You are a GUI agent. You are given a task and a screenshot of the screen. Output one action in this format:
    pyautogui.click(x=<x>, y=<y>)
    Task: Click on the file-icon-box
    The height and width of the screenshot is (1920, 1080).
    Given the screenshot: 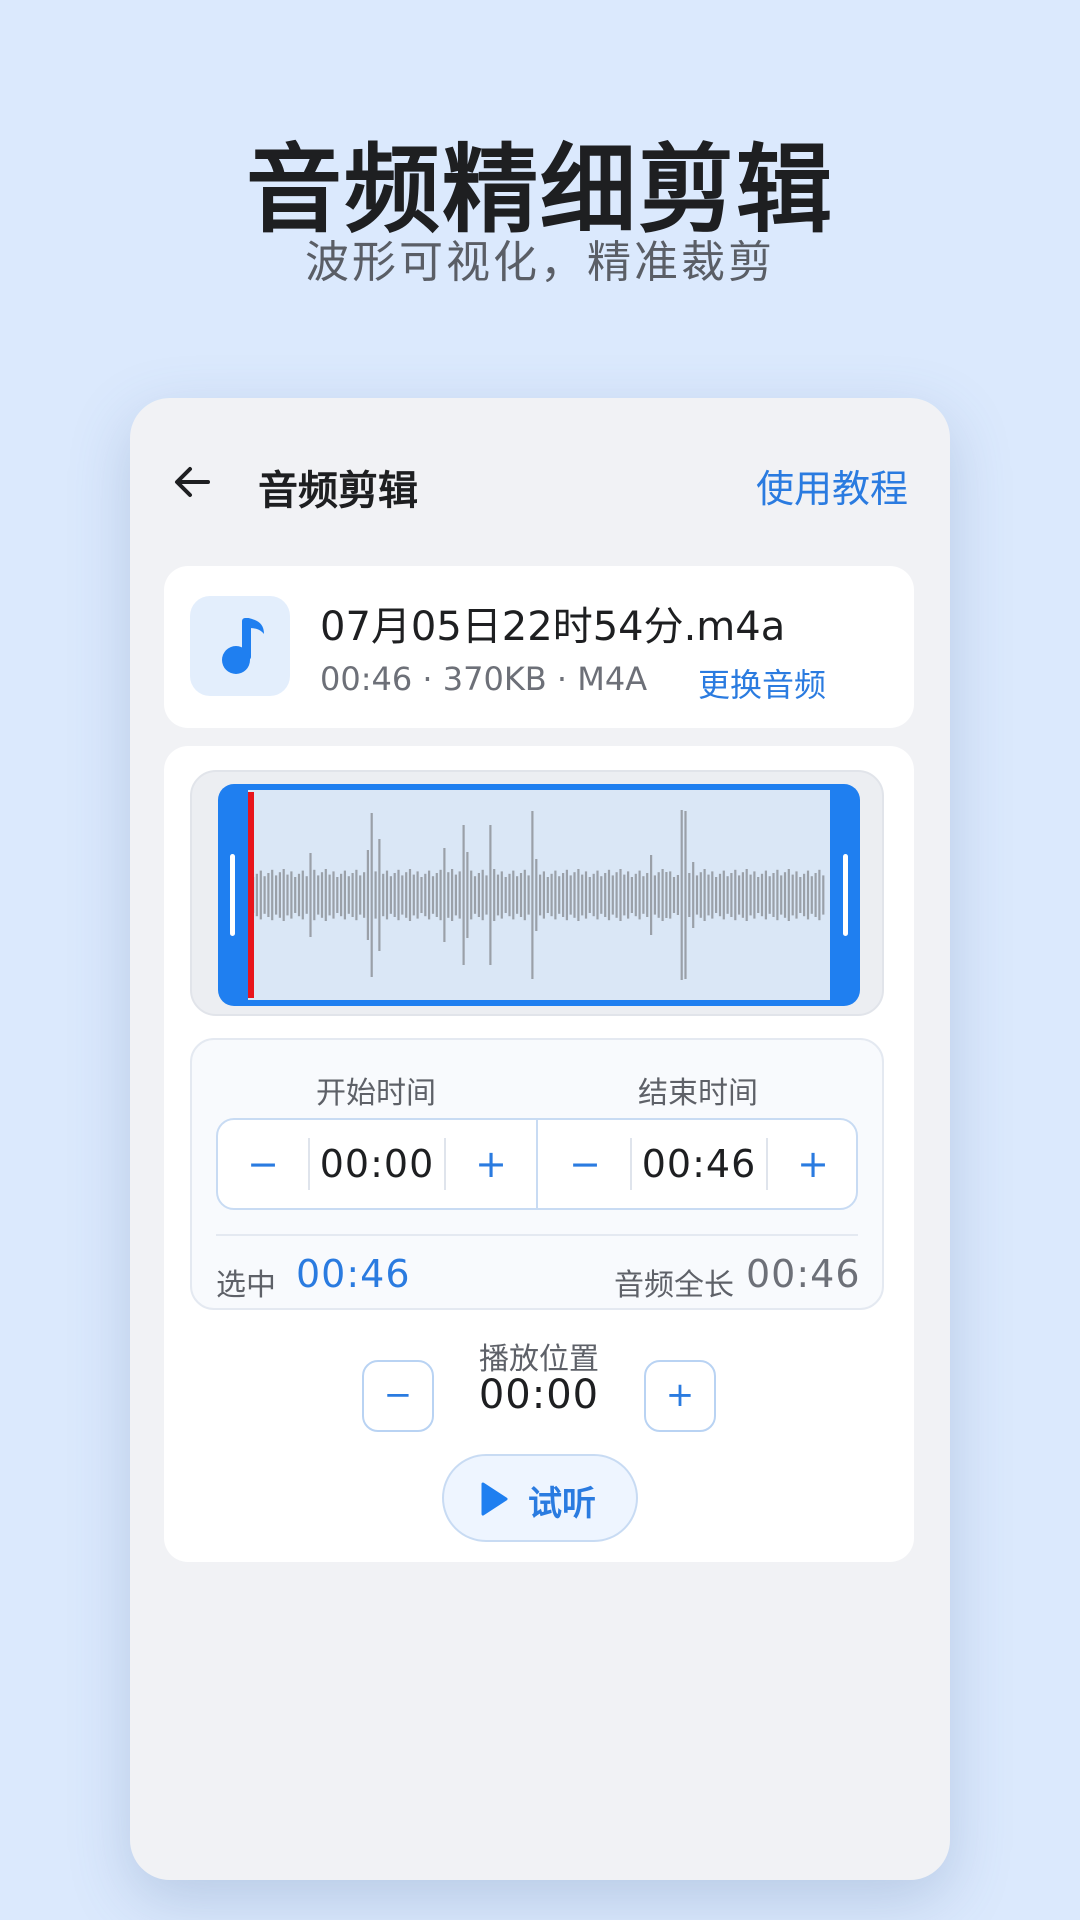 What is the action you would take?
    pyautogui.click(x=240, y=646)
    